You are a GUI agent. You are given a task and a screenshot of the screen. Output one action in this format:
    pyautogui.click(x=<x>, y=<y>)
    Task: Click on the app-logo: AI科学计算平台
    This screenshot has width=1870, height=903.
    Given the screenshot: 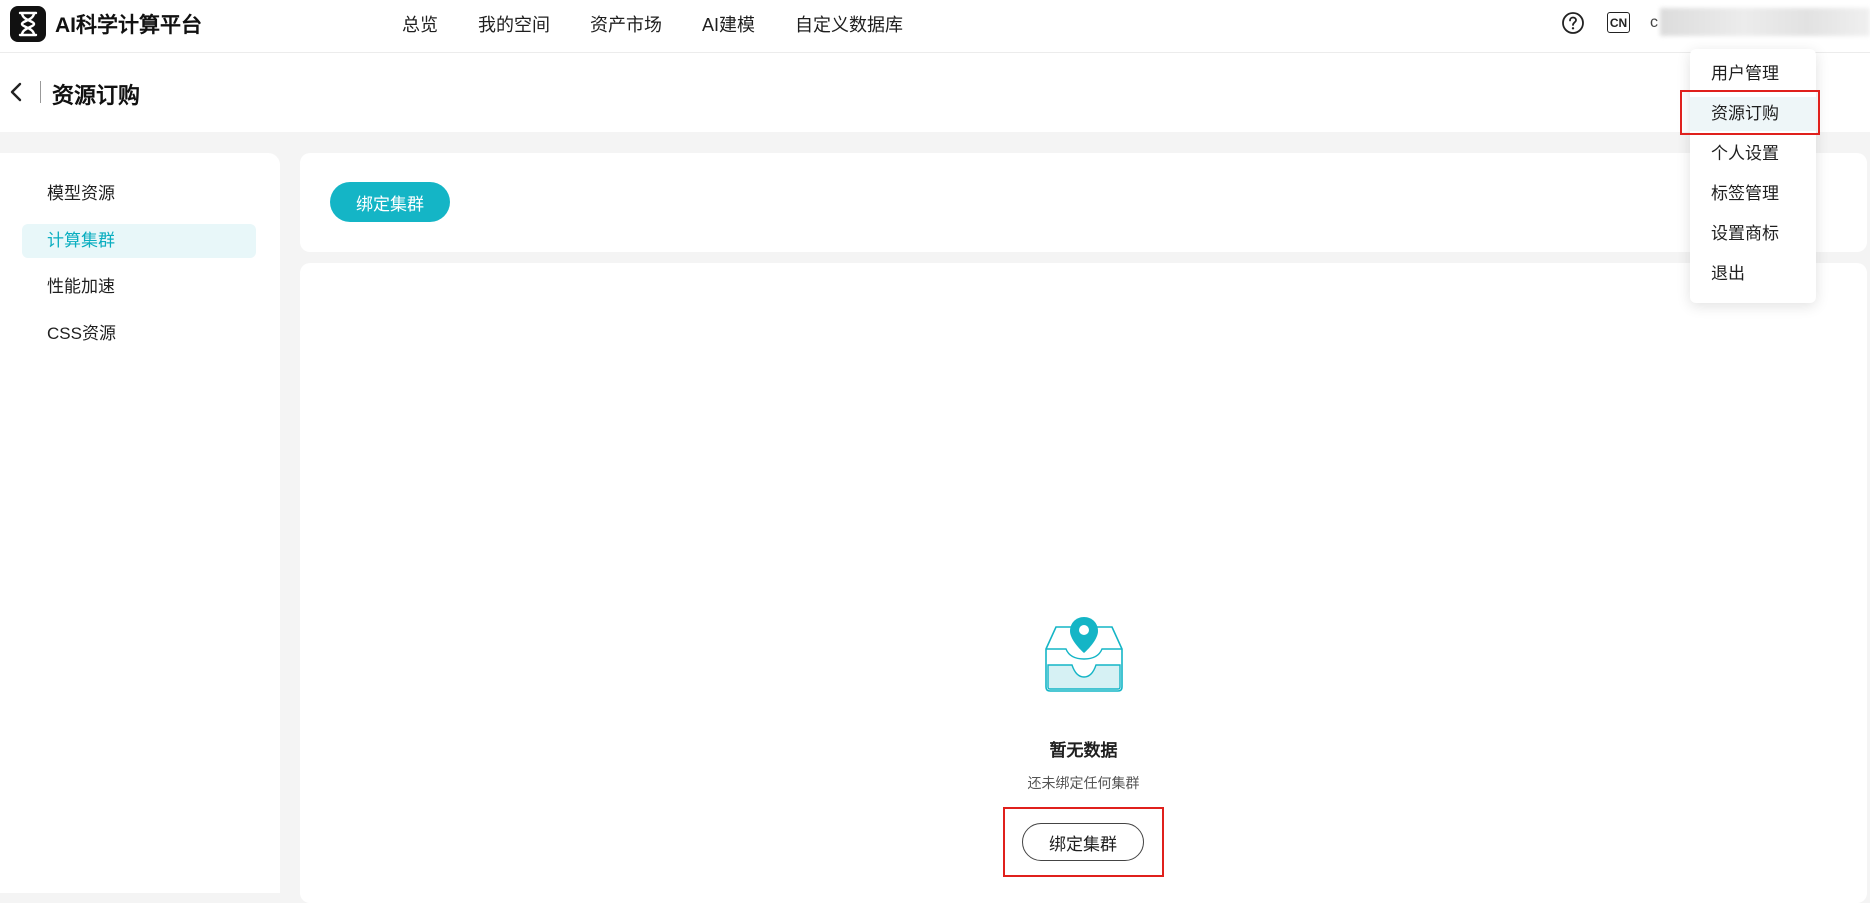 What is the action you would take?
    pyautogui.click(x=106, y=24)
    